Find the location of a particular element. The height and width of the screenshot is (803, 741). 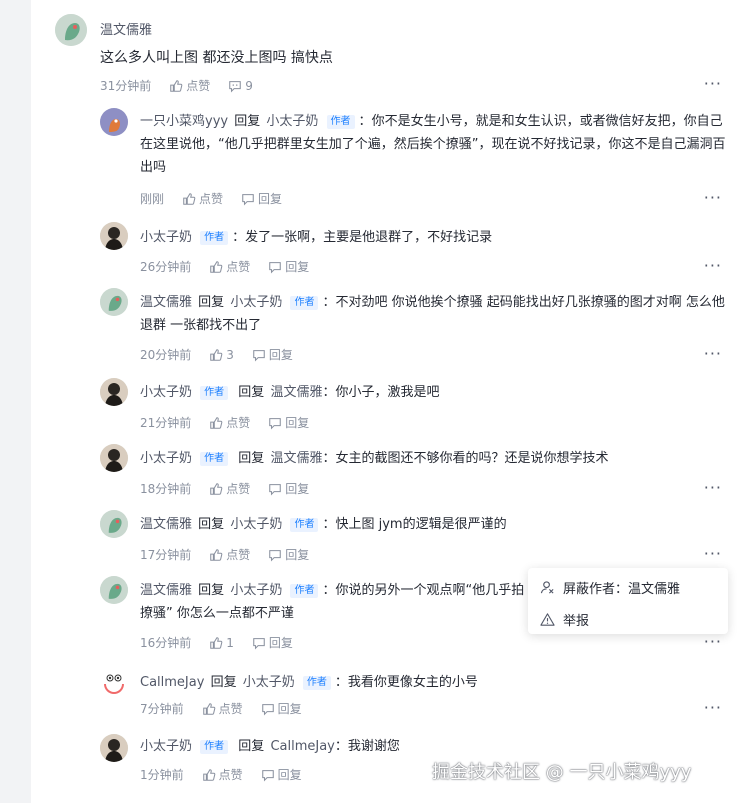

block-author-item: 屏蔽作者：温文儒雅 is located at coordinates (610, 587).